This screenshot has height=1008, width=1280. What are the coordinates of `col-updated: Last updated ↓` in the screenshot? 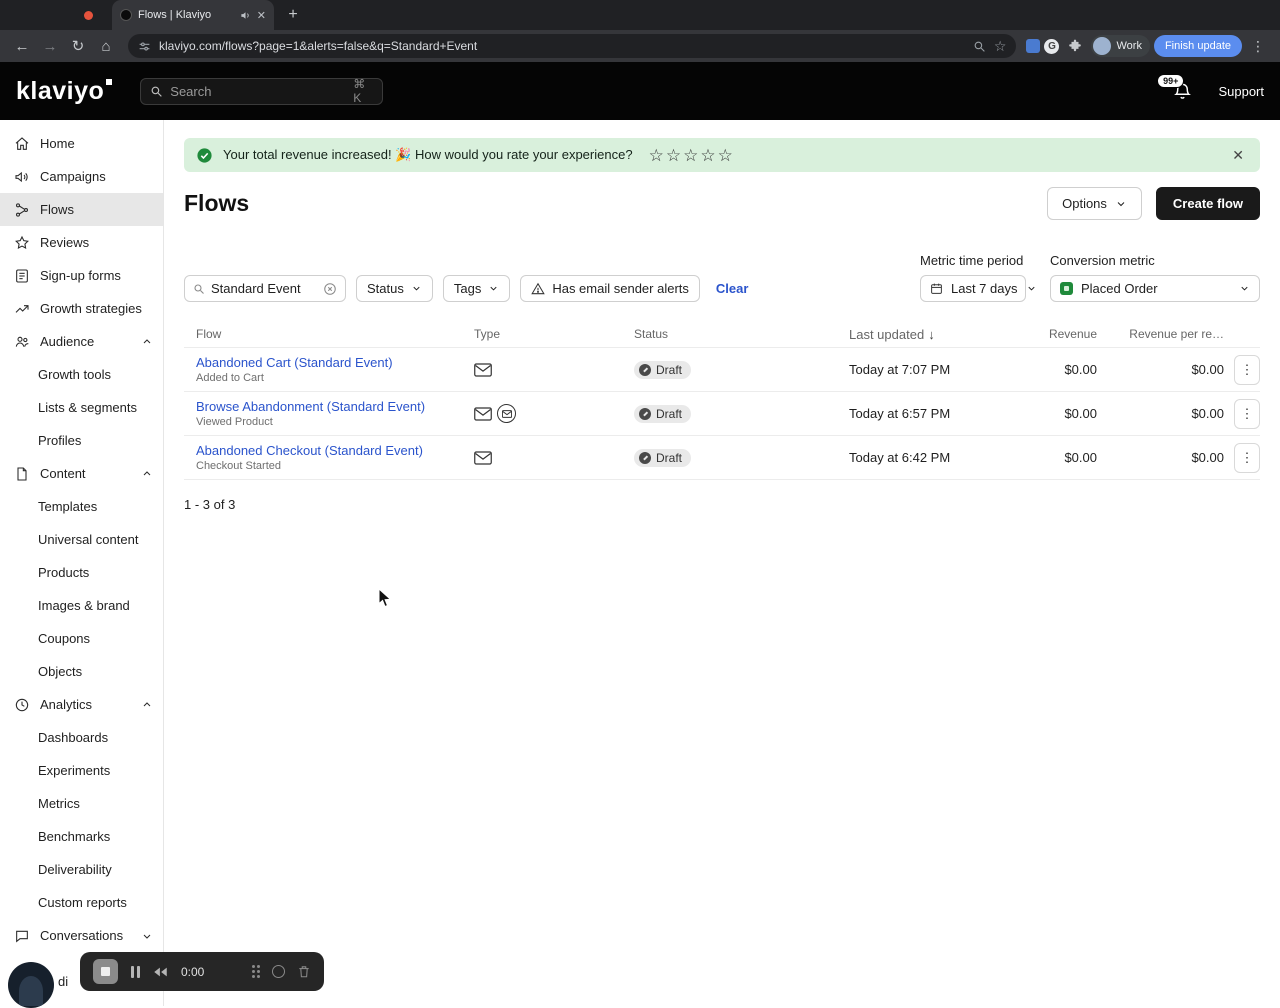 It's located at (934, 334).